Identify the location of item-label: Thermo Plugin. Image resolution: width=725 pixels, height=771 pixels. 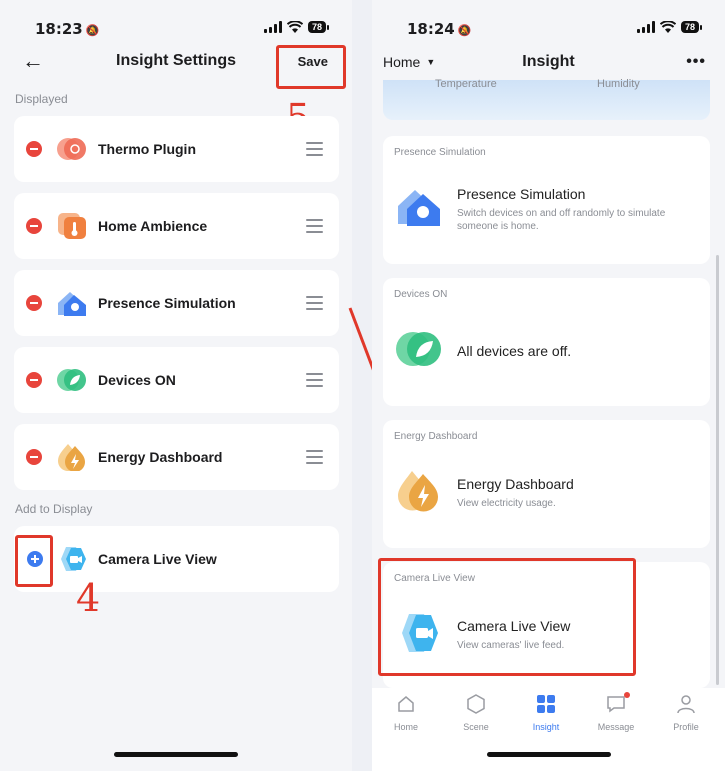
(147, 149).